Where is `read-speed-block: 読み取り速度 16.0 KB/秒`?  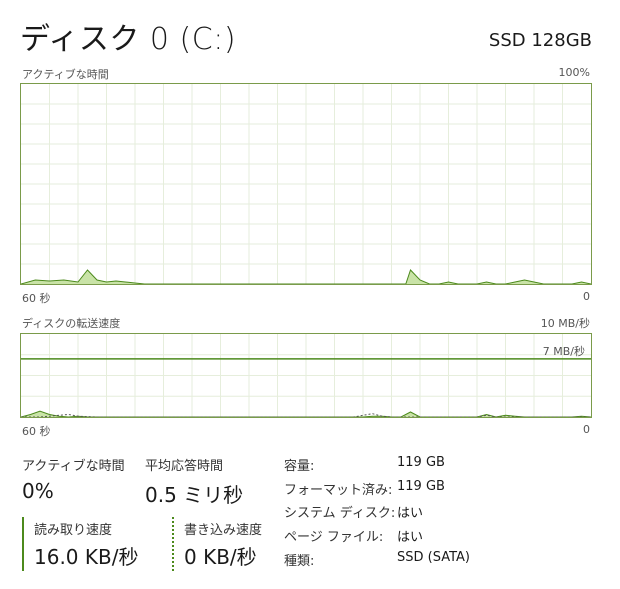 read-speed-block: 読み取り速度 16.0 KB/秒 is located at coordinates (92, 544).